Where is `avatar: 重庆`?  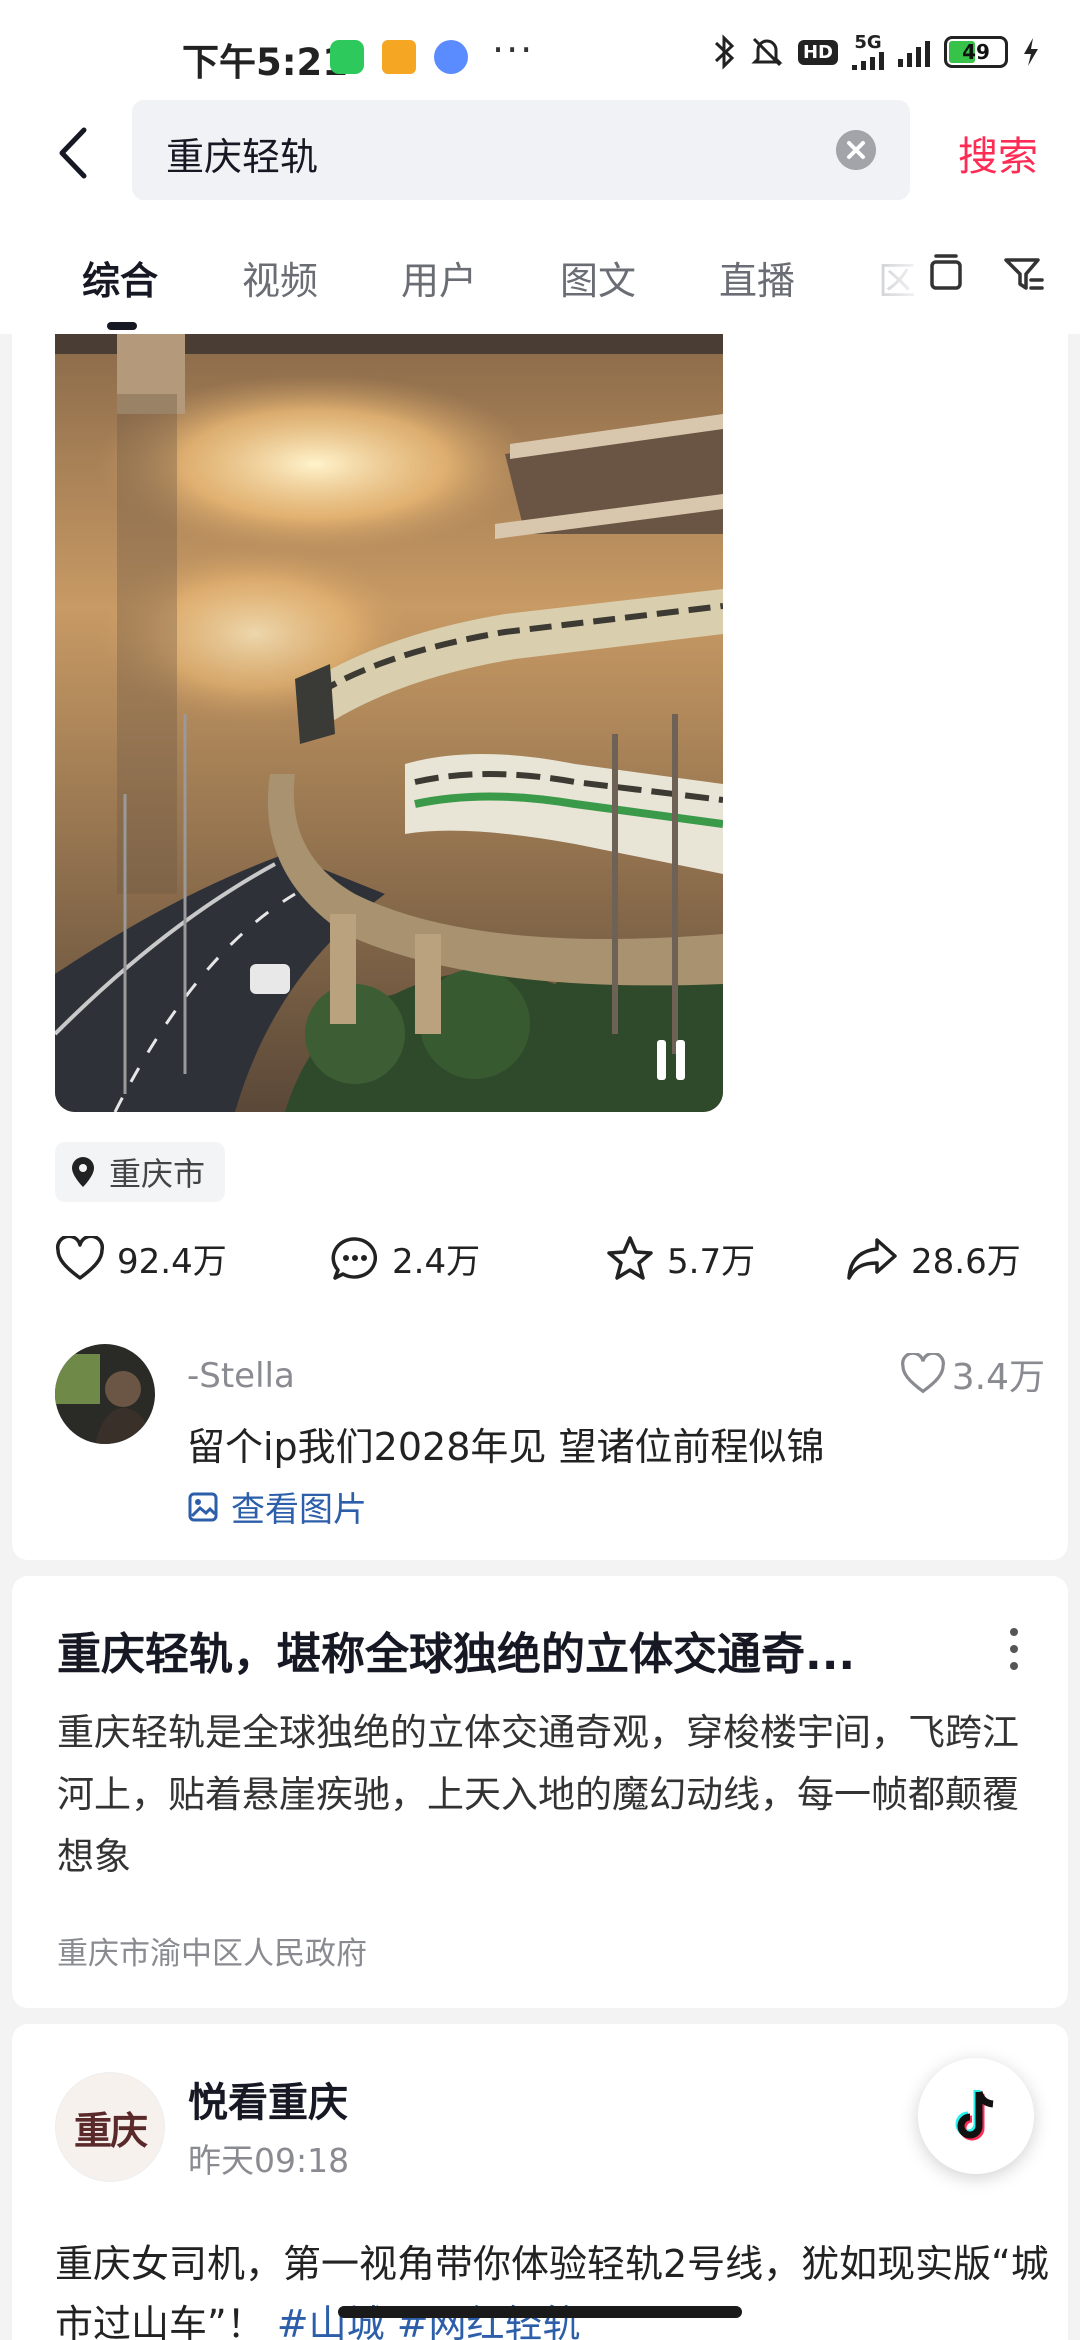
avatar: 重庆 is located at coordinates (110, 2127).